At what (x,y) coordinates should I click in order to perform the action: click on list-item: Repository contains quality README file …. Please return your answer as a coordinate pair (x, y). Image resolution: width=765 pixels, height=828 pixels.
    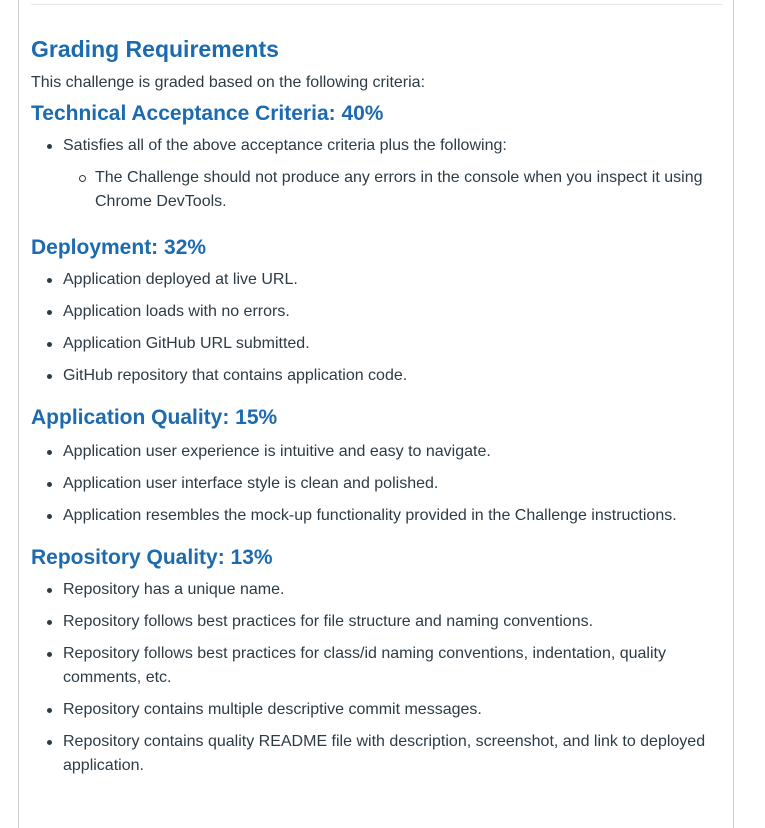
    Looking at the image, I should click on (376, 754).